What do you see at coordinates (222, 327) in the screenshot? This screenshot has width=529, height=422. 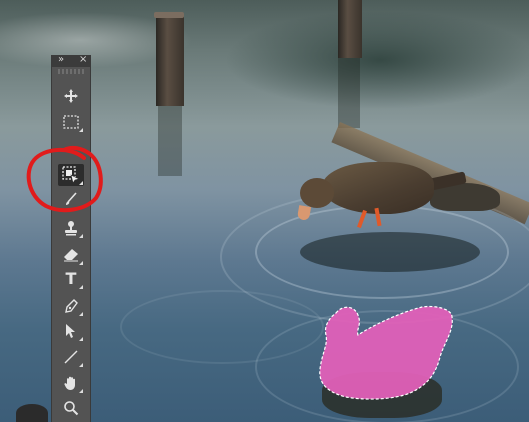 I see `ripple` at bounding box center [222, 327].